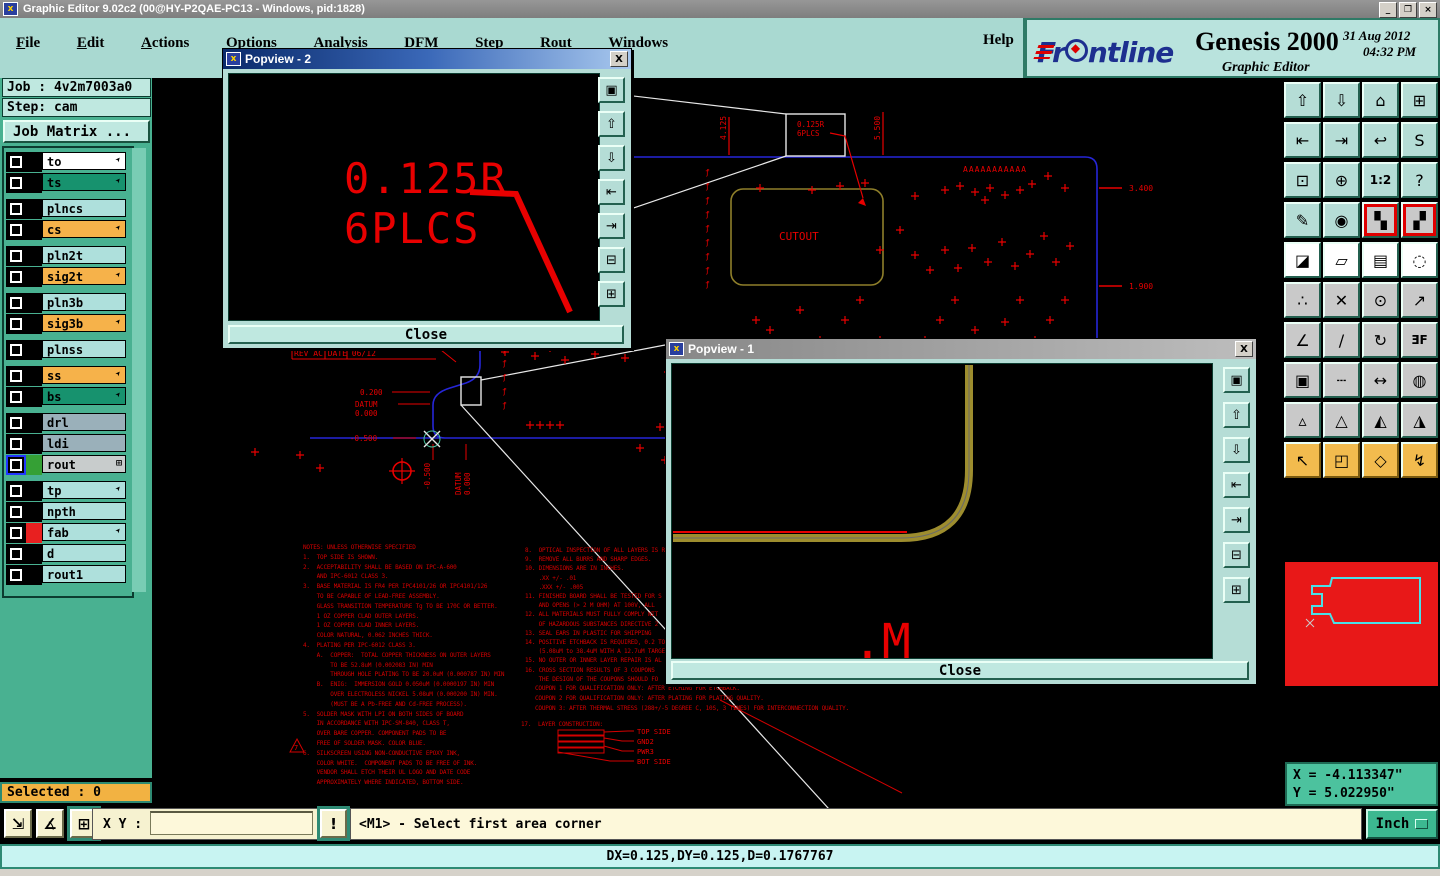 Image resolution: width=1440 pixels, height=876 pixels. What do you see at coordinates (1380, 460) in the screenshot?
I see `select-polygon-button: ◇` at bounding box center [1380, 460].